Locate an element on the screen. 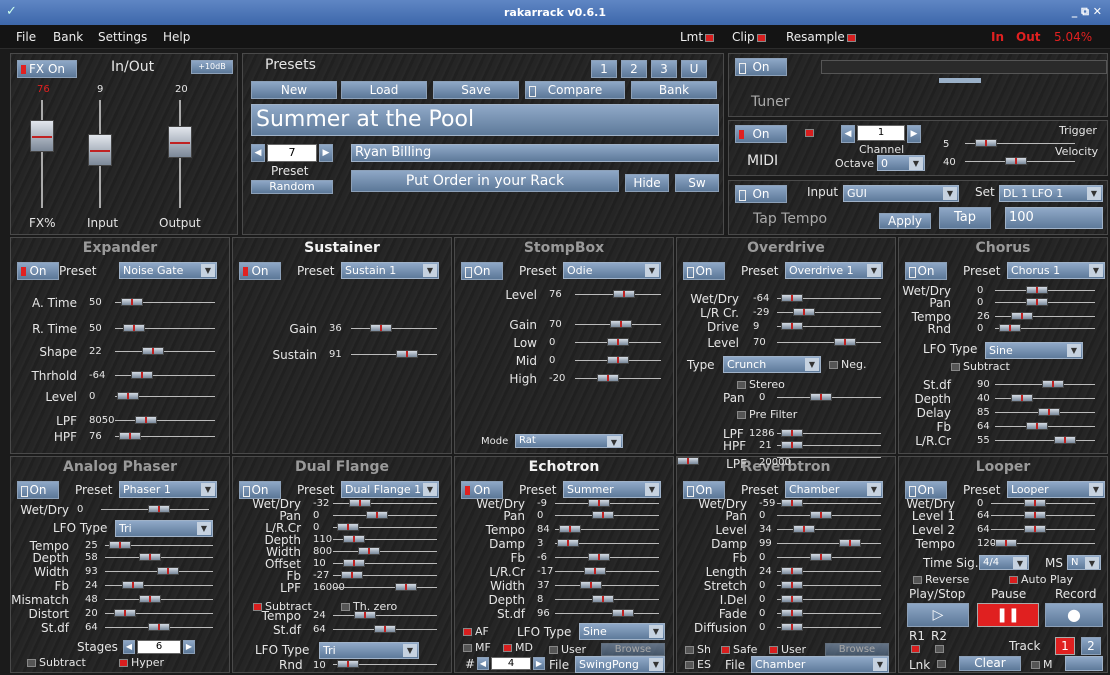 The image size is (1110, 675). fx-slider is located at coordinates (42, 136).